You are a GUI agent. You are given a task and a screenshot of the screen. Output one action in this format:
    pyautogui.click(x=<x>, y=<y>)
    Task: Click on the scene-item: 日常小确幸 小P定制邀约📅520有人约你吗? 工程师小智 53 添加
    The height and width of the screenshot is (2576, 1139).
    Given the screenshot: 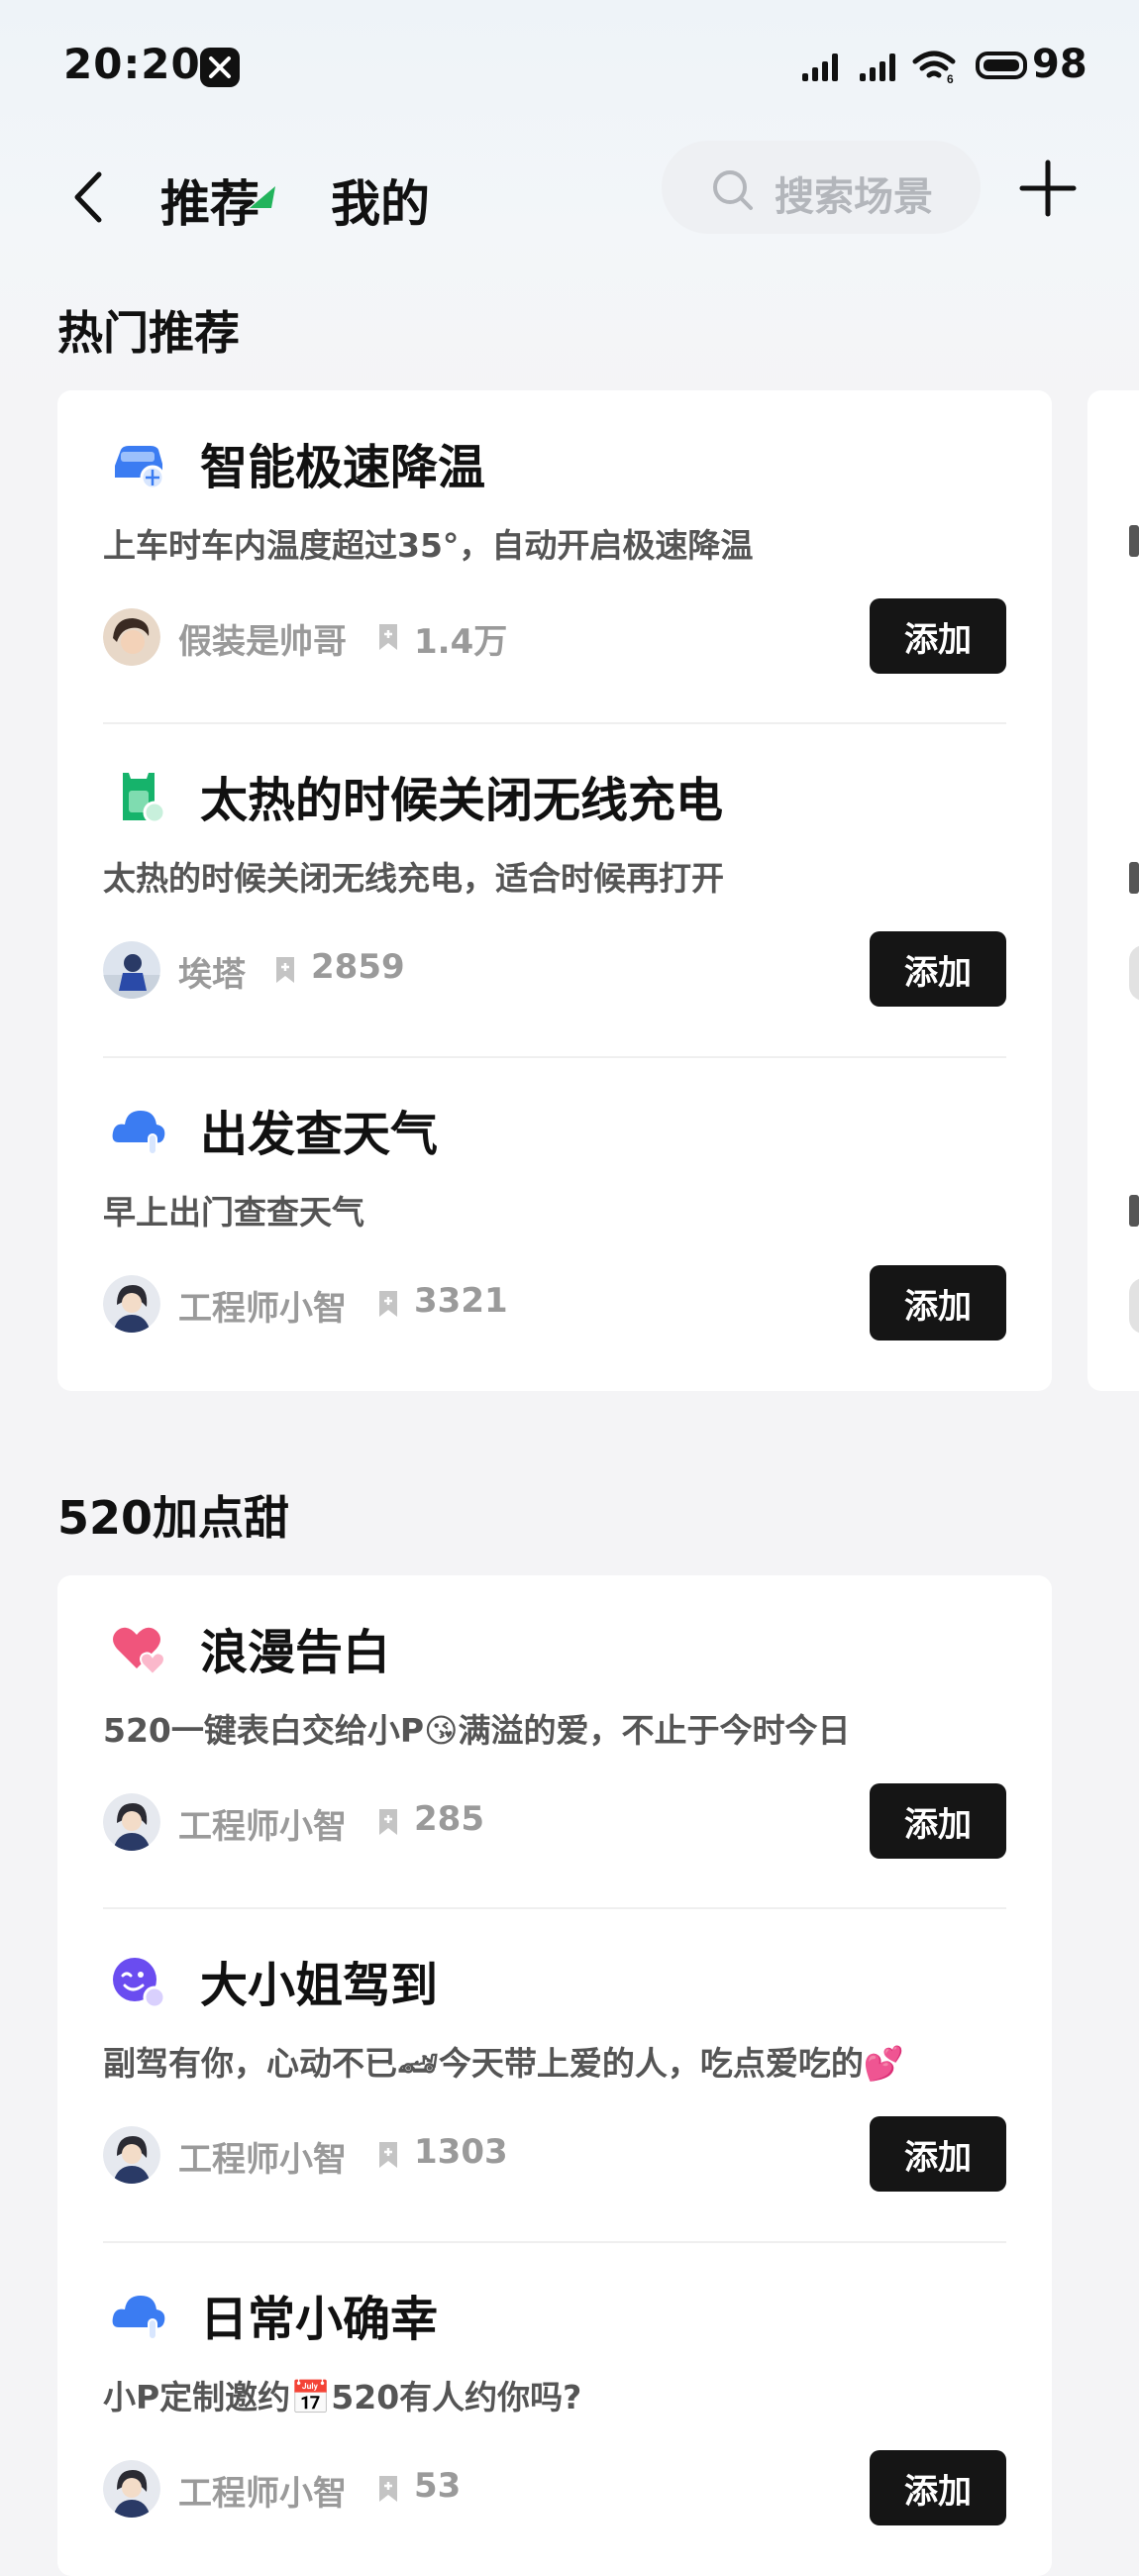 What is the action you would take?
    pyautogui.click(x=554, y=2408)
    